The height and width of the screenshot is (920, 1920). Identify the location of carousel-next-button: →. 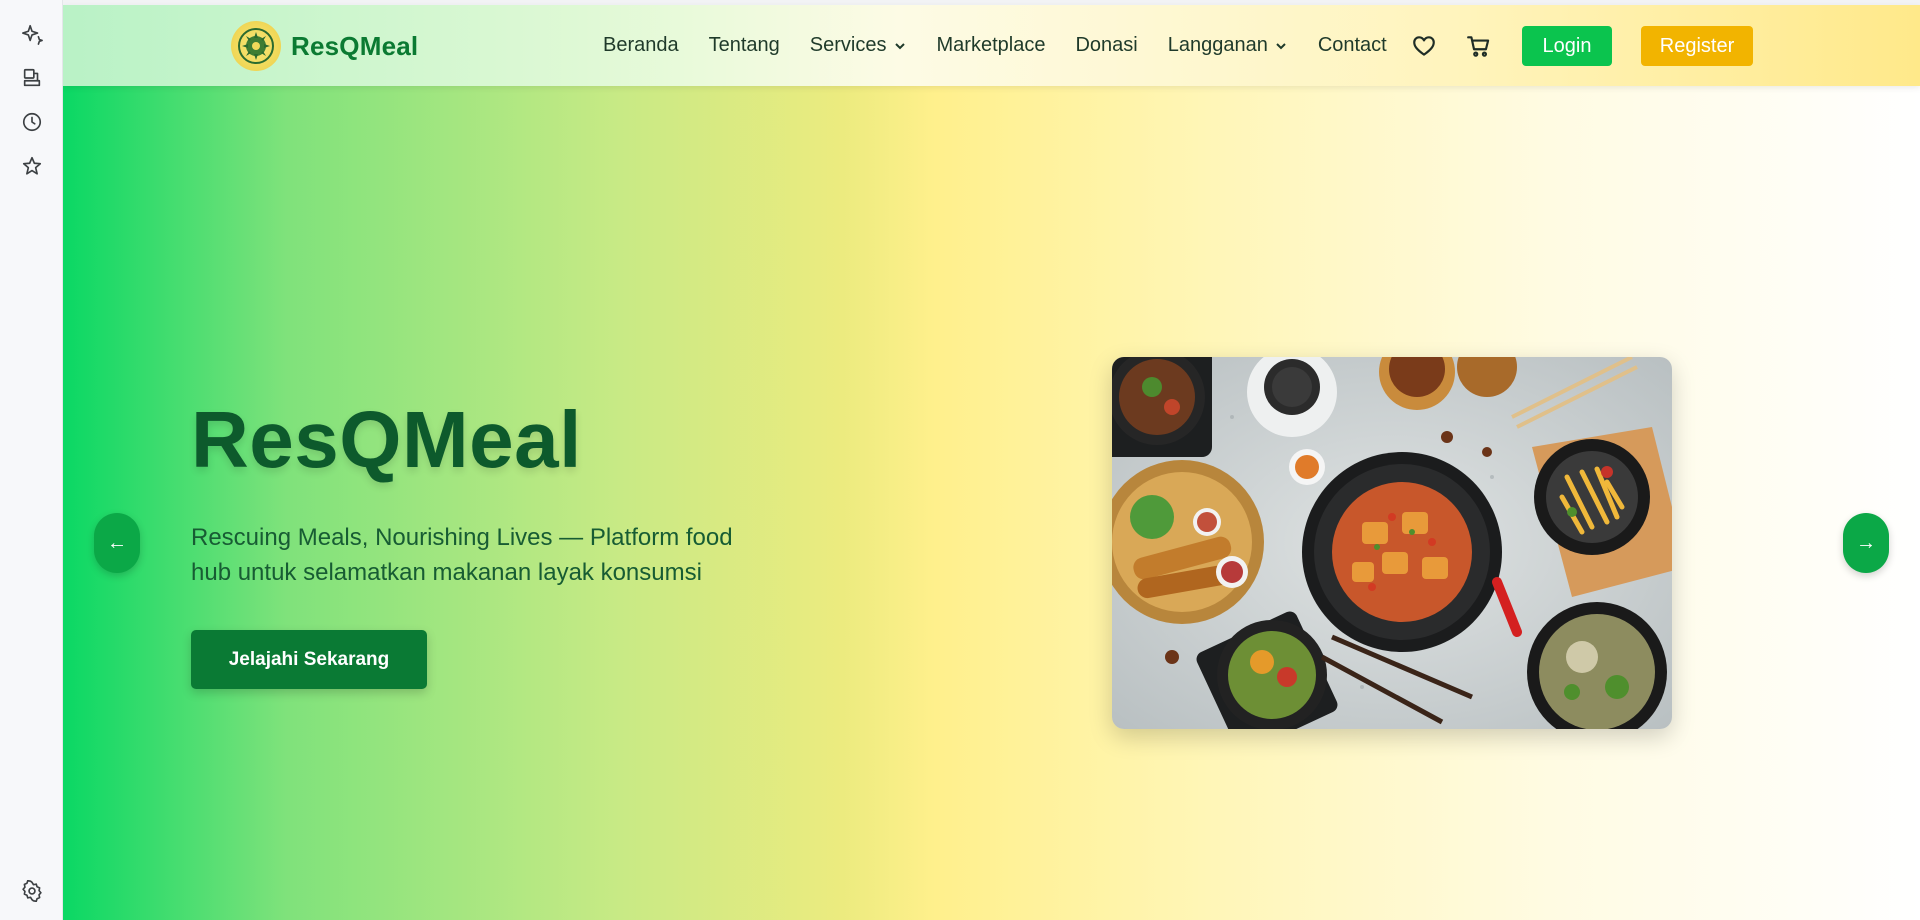
(1866, 543).